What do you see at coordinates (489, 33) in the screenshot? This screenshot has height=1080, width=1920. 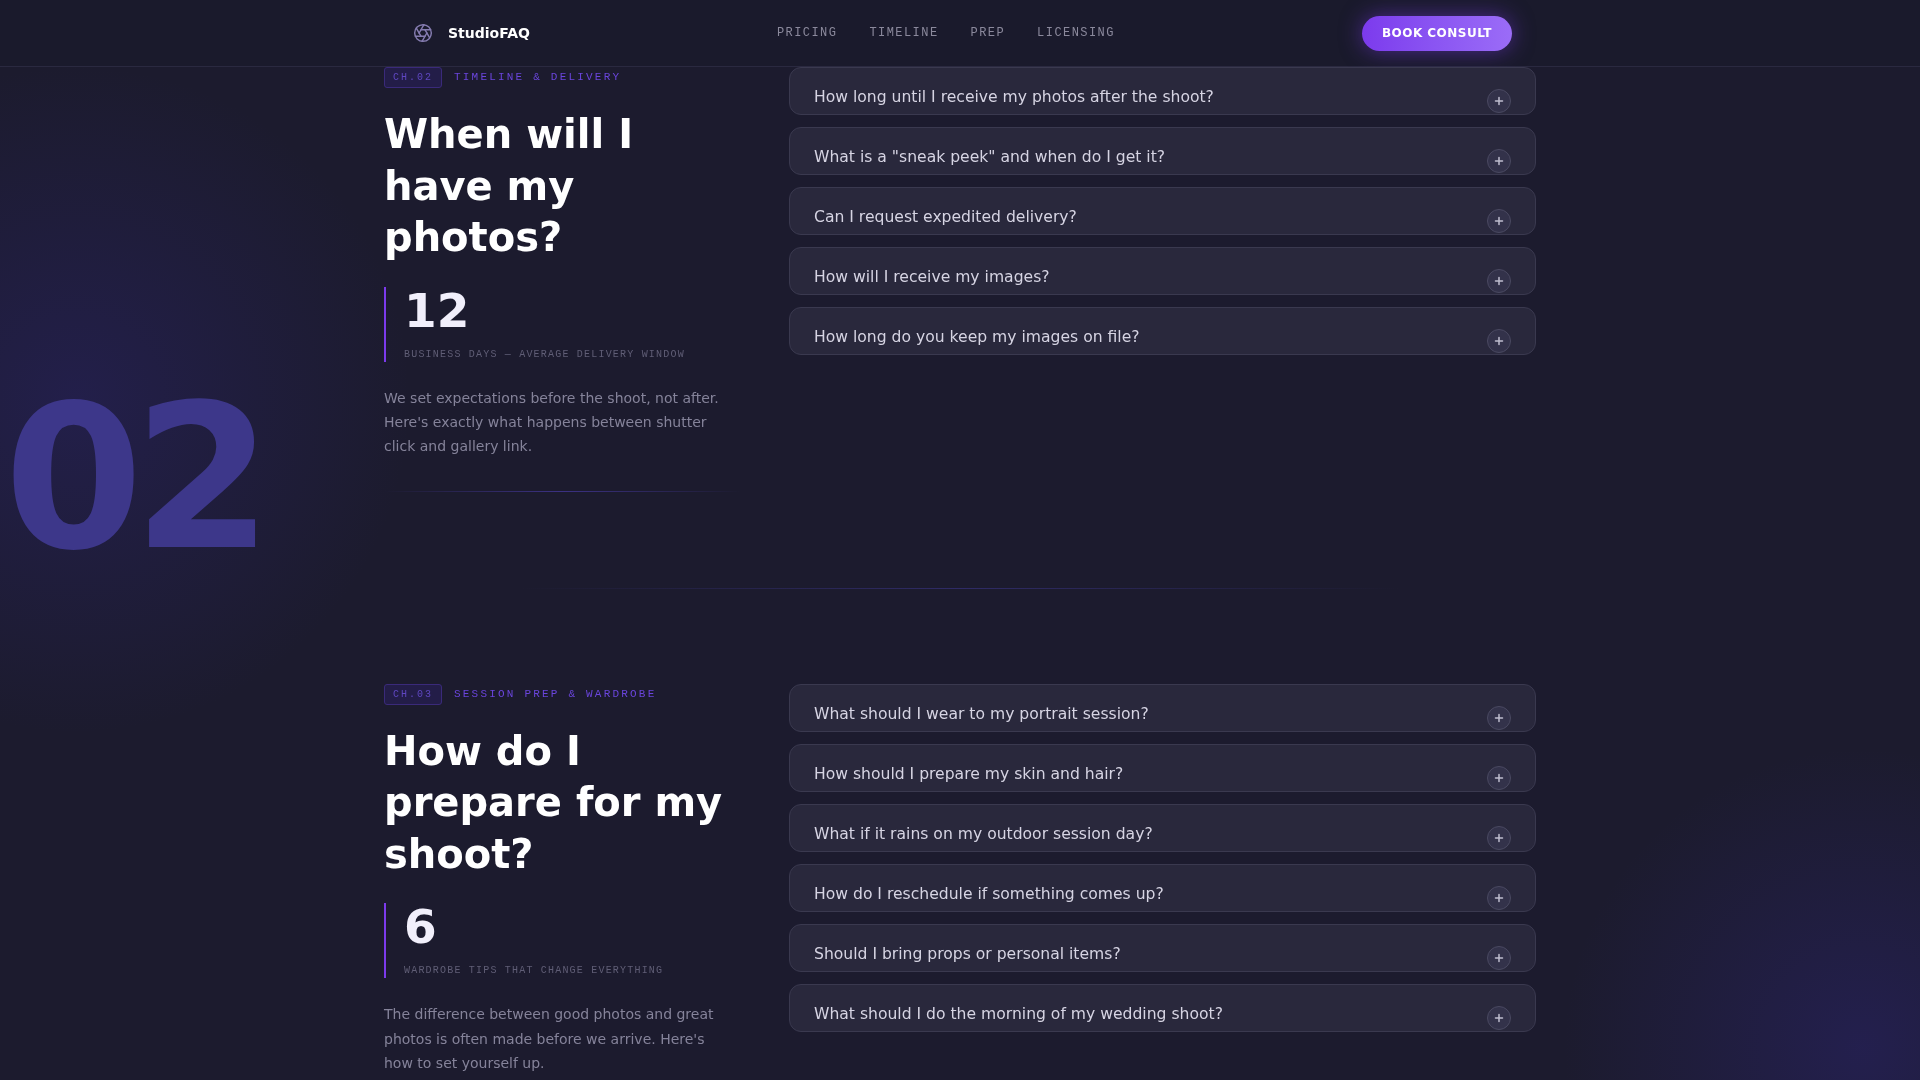 I see `brand-name: StudioFAQ` at bounding box center [489, 33].